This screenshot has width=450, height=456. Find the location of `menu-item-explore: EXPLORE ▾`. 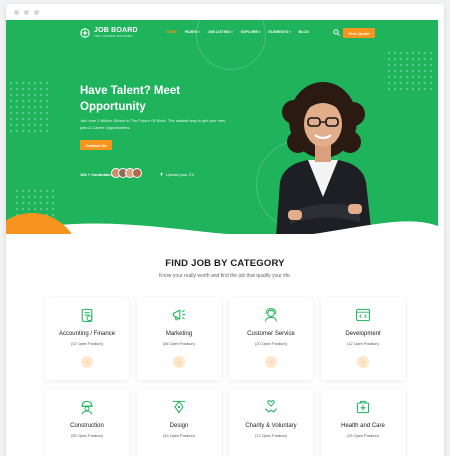

menu-item-explore: EXPLORE ▾ is located at coordinates (251, 32).